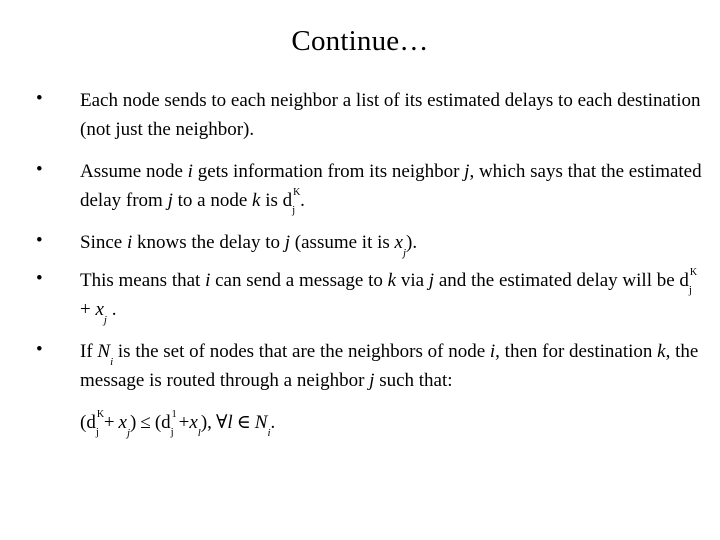  Describe the element at coordinates (206, 422) in the screenshot. I see `close-paren: ),` at that location.